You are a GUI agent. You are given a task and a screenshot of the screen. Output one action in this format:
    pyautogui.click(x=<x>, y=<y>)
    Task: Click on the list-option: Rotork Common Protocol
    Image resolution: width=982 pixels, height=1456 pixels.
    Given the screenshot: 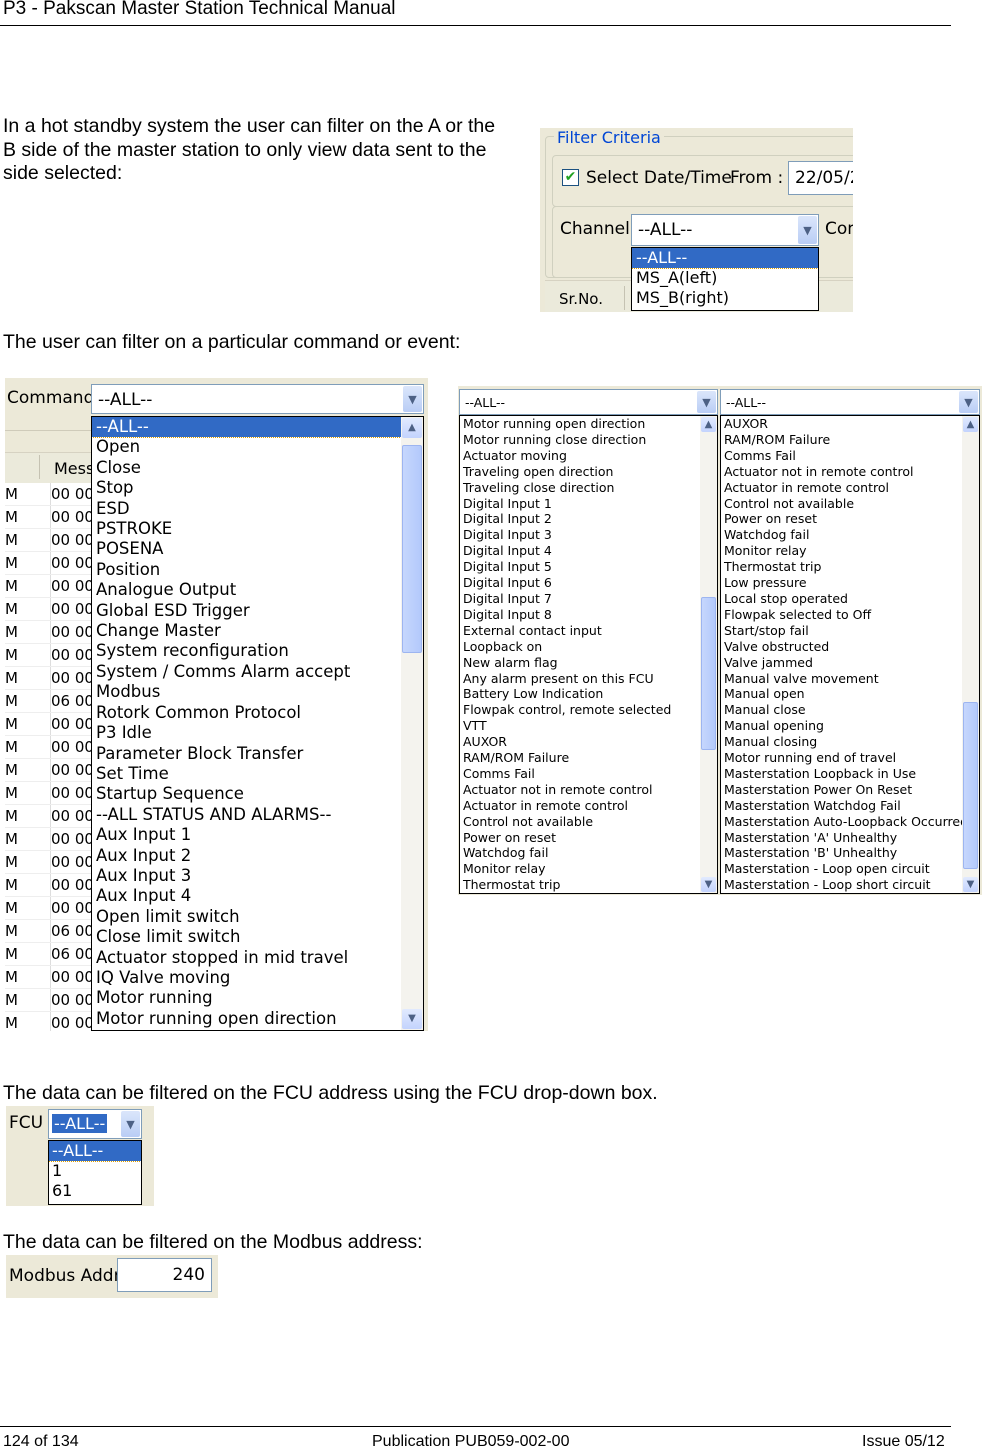 What is the action you would take?
    pyautogui.click(x=246, y=713)
    